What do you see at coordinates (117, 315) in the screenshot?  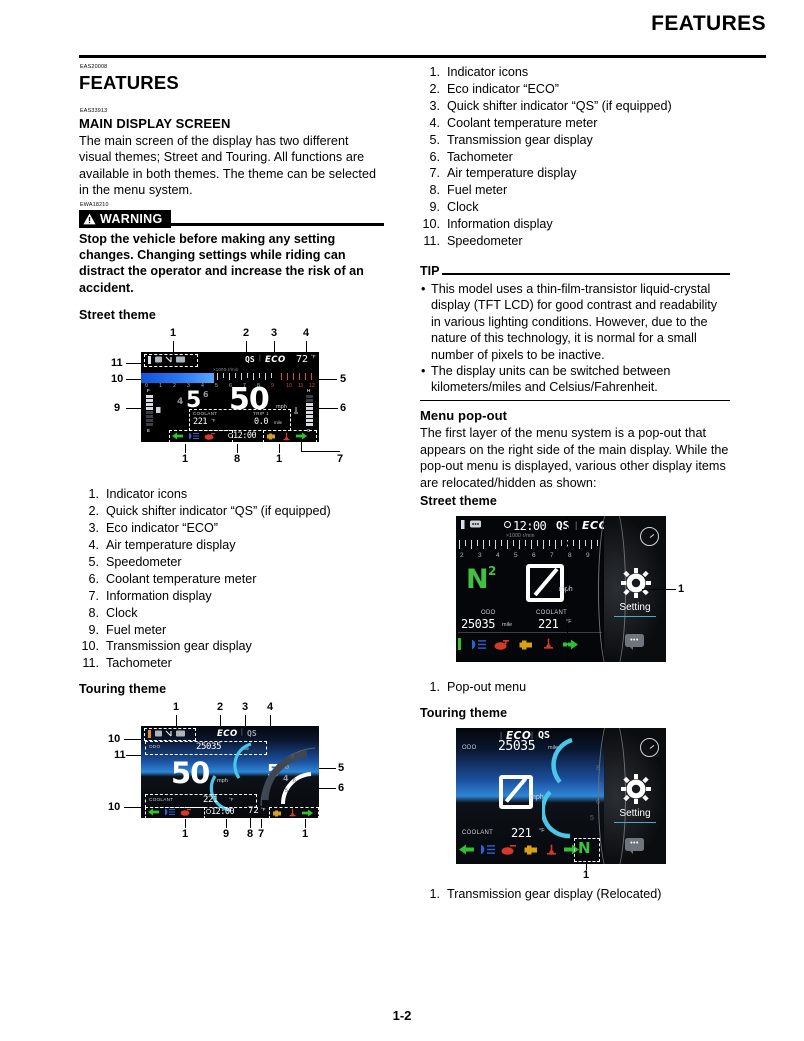 I see `street-theme-heading: Street theme` at bounding box center [117, 315].